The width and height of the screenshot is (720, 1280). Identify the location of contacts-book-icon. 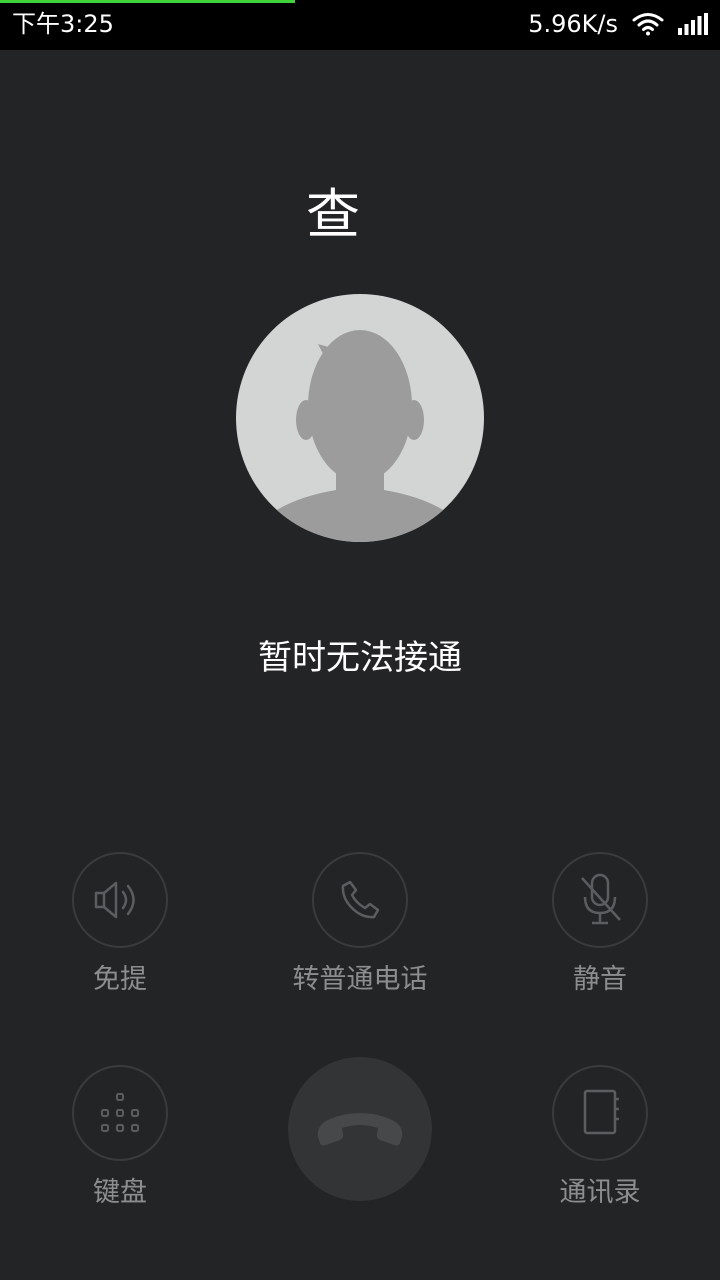
(601, 1112).